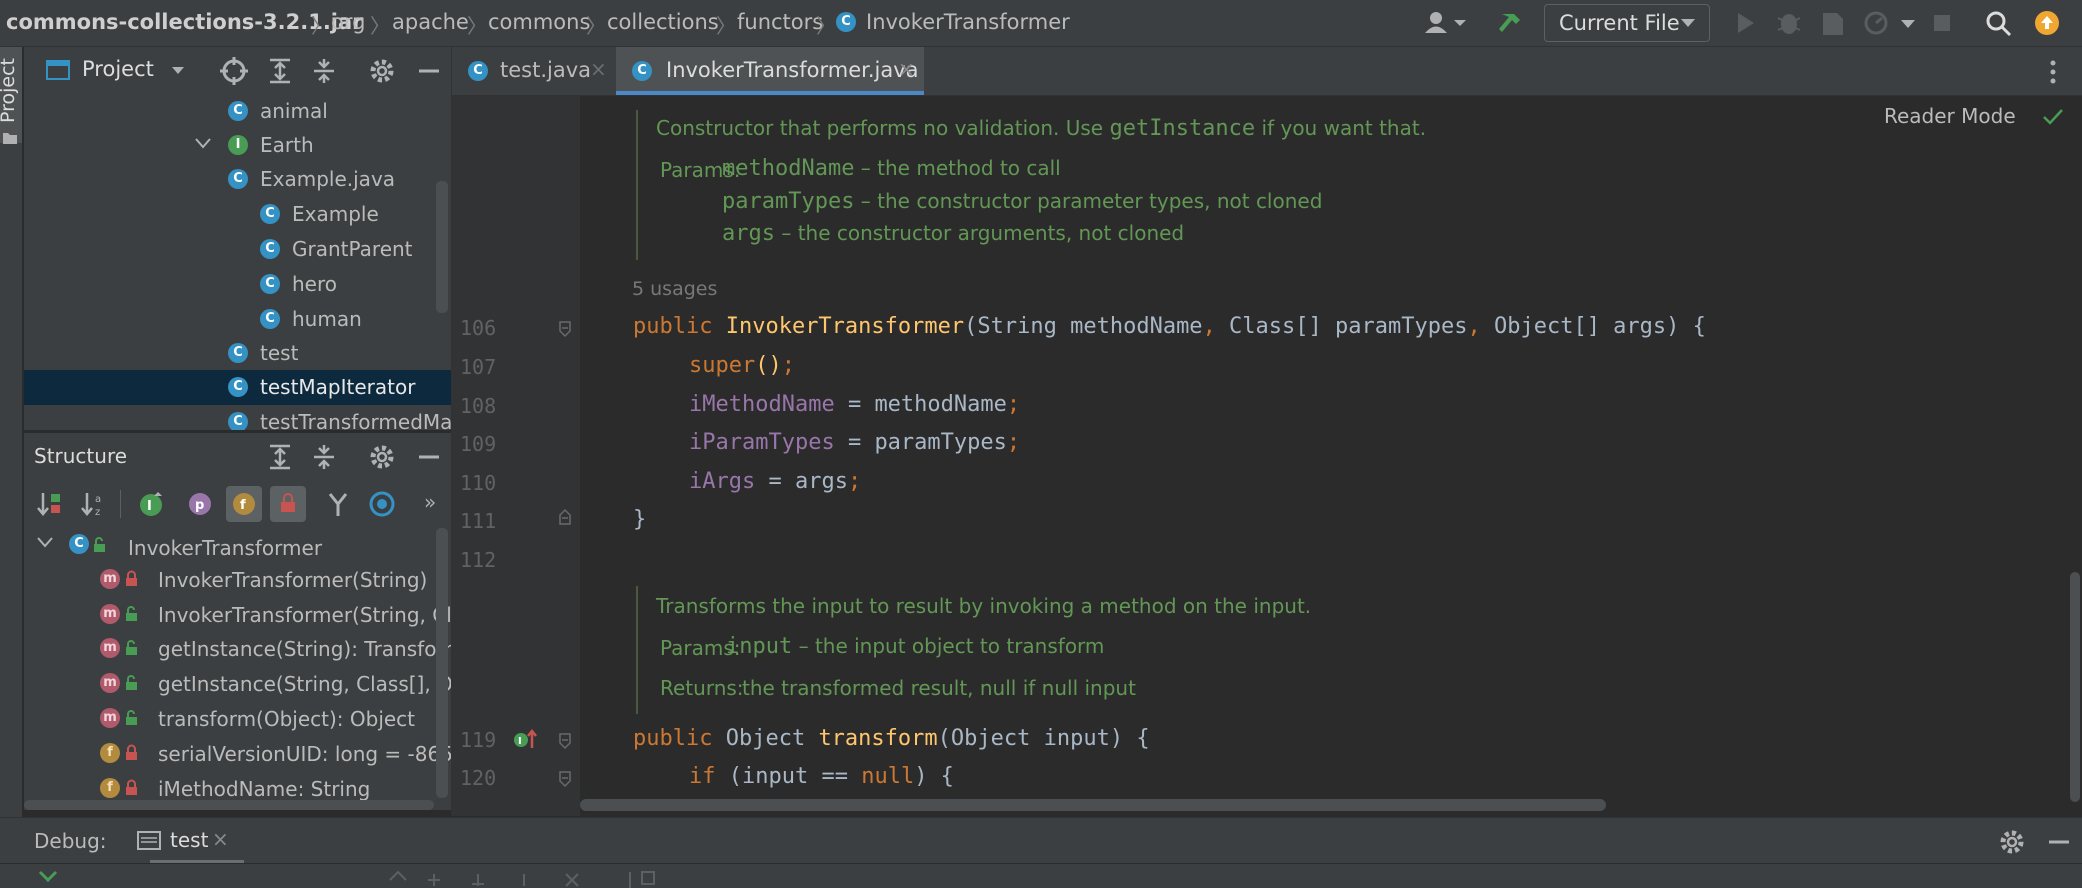 This screenshot has width=2082, height=888. Describe the element at coordinates (50, 504) in the screenshot. I see `sort-by-visibility-icon` at that location.